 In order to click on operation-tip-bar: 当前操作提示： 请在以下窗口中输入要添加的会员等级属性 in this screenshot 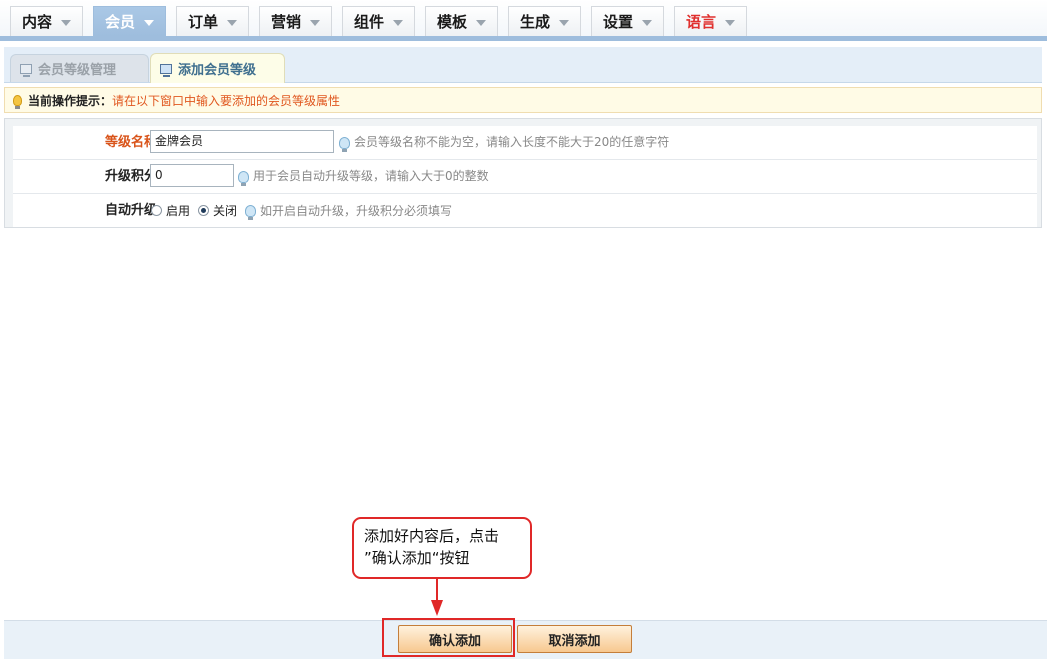, I will do `click(523, 100)`.